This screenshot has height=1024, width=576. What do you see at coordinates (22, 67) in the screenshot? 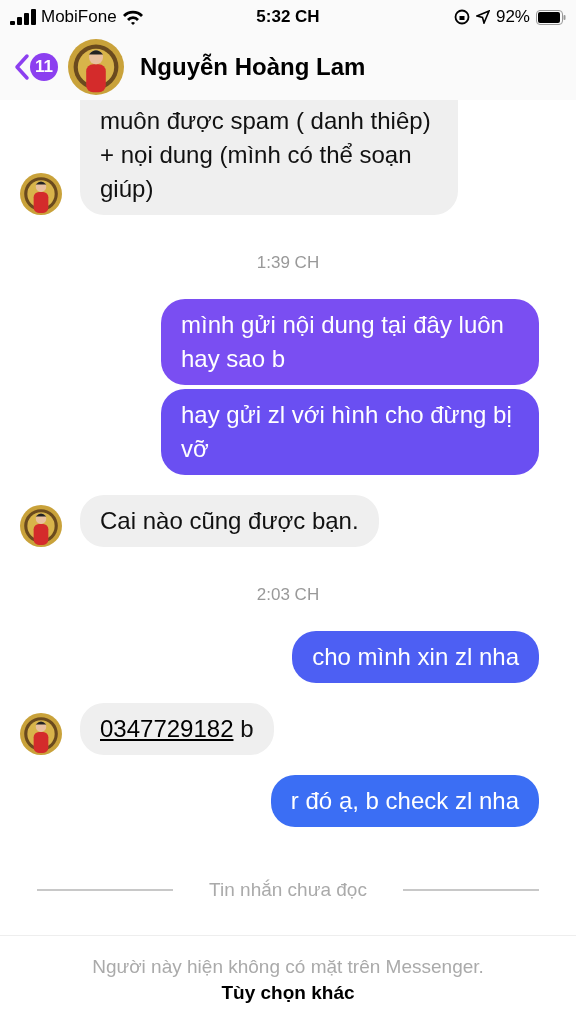
I see `back-icon` at bounding box center [22, 67].